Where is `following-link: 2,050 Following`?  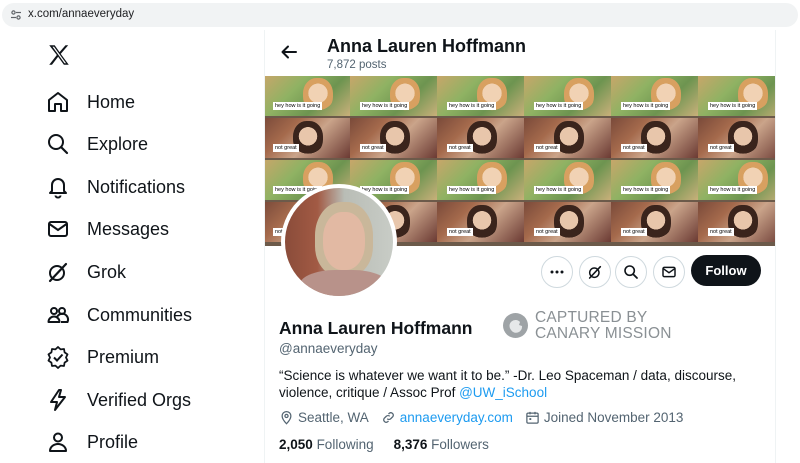
following-link: 2,050 Following is located at coordinates (326, 444).